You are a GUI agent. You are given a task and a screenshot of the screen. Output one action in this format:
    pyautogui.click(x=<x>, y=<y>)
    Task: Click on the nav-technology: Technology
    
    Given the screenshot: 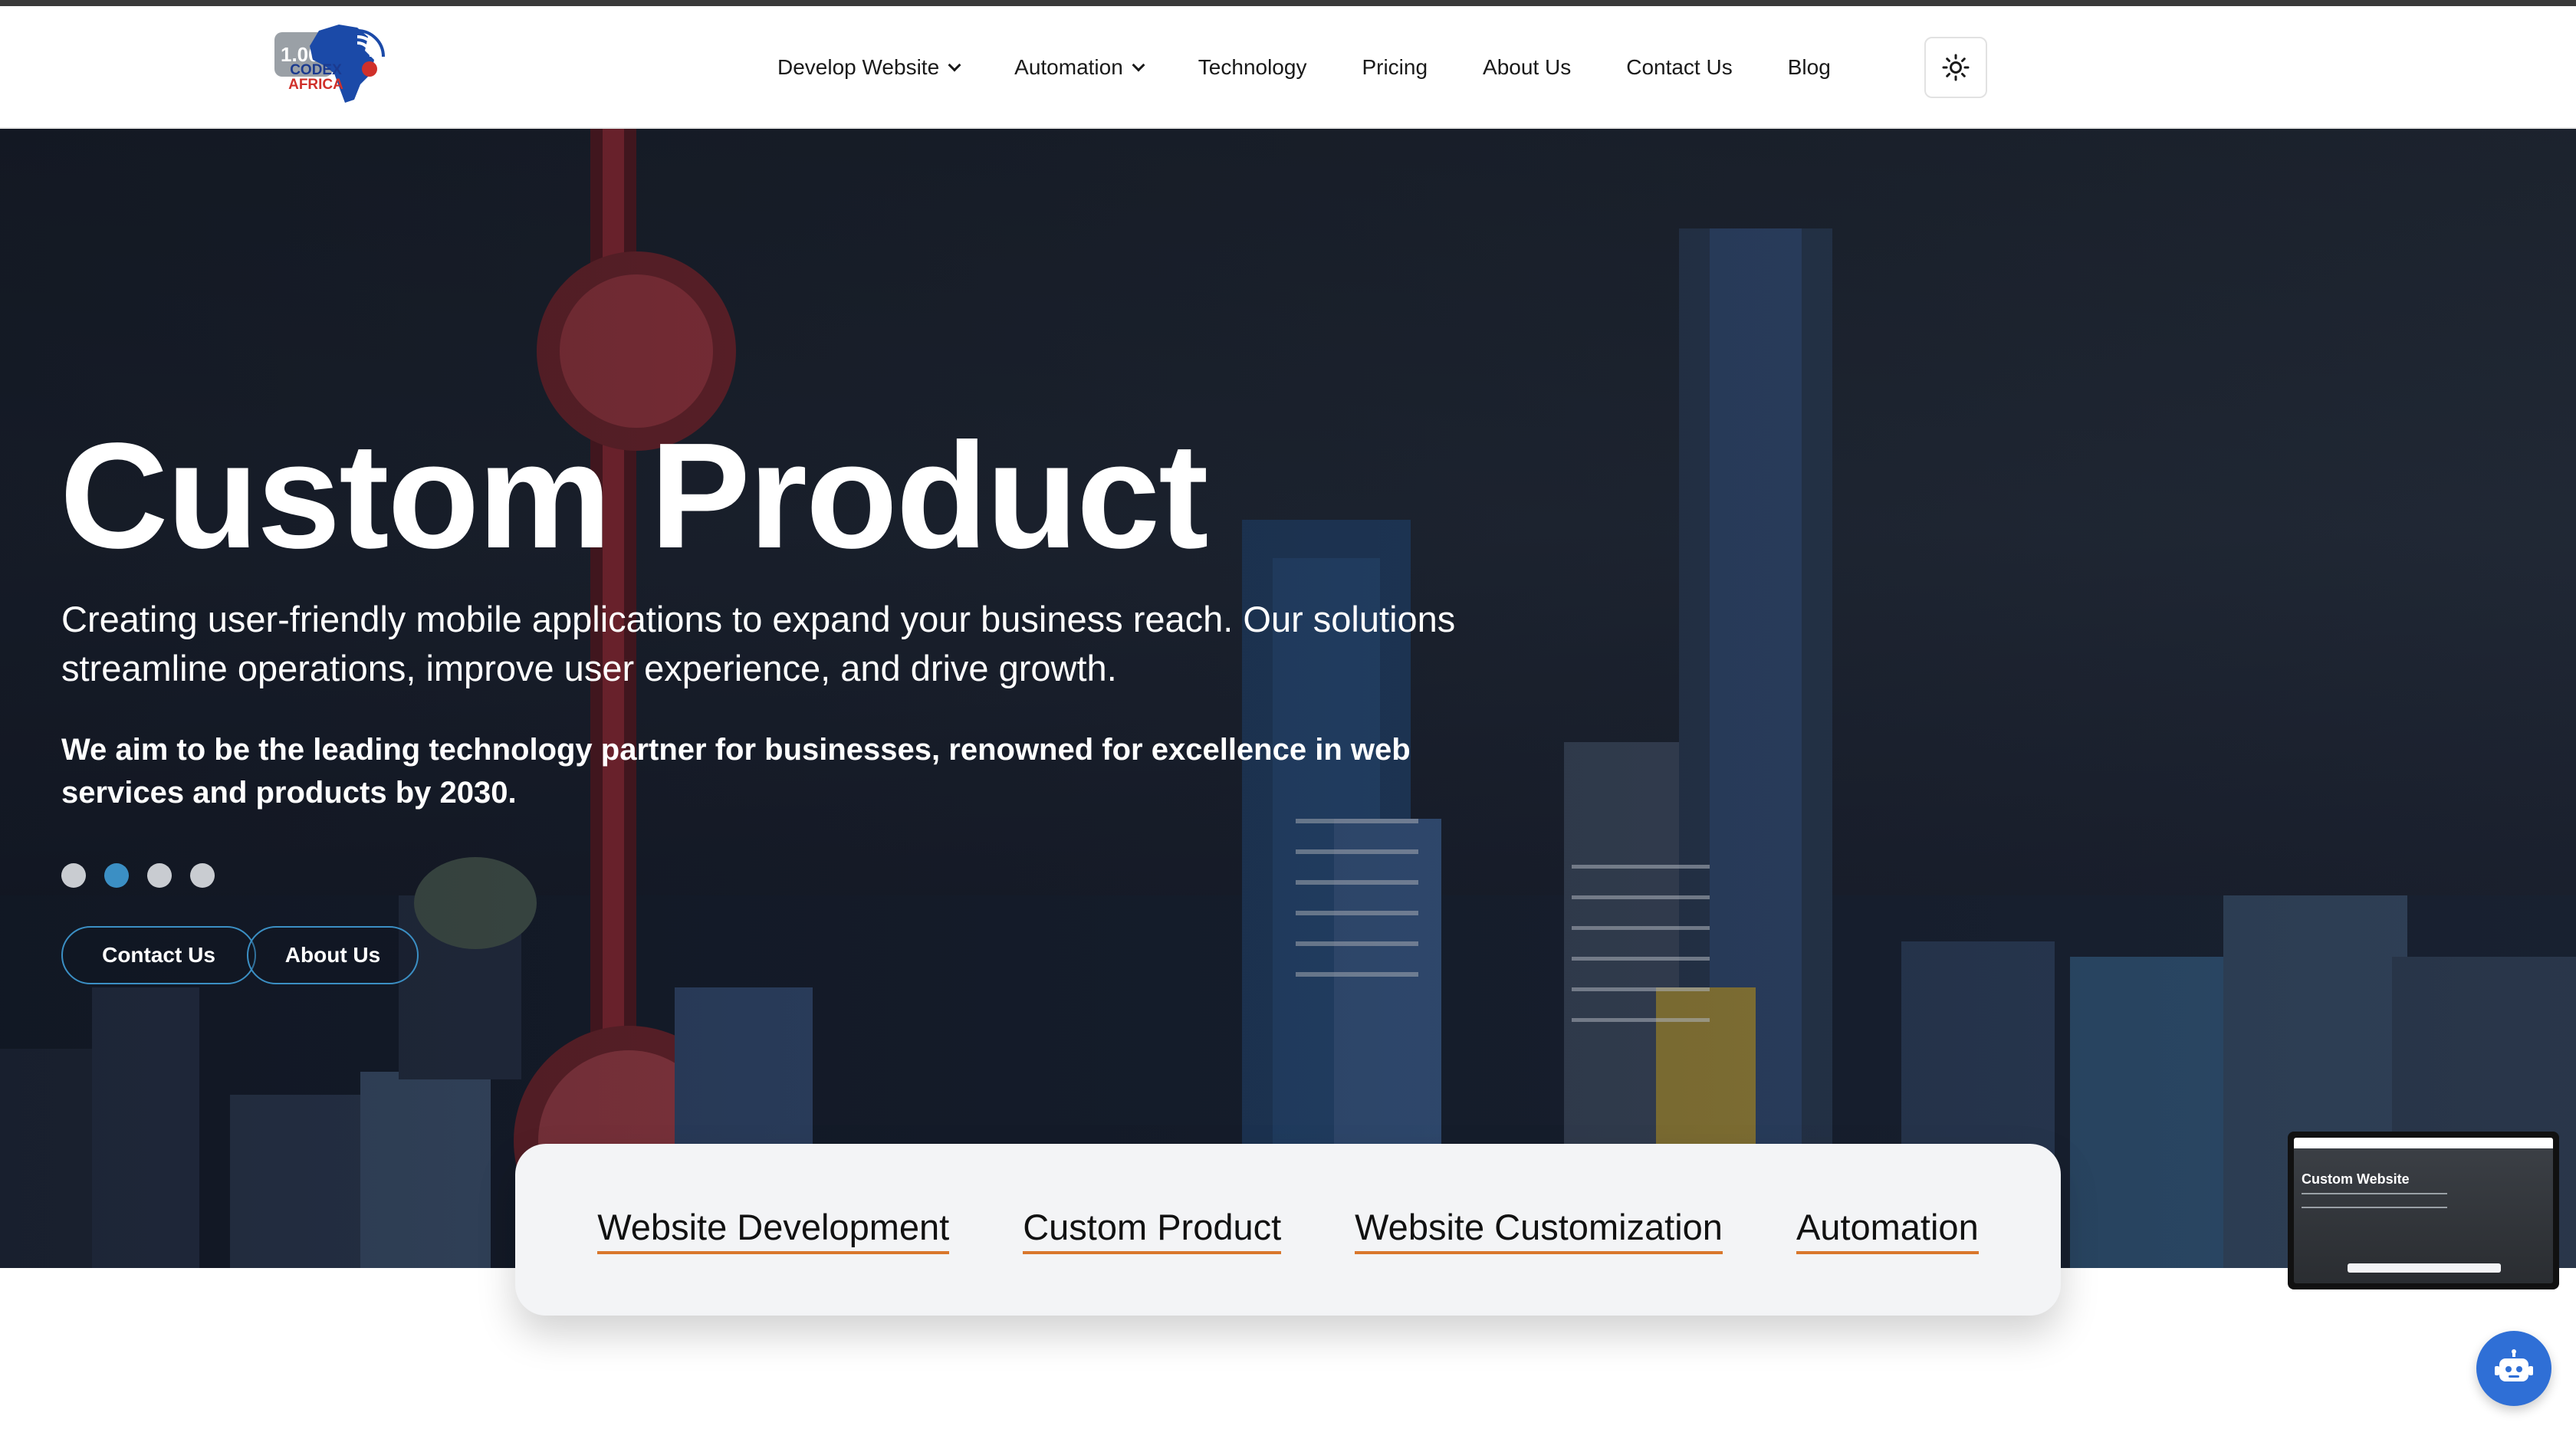 What is the action you would take?
    pyautogui.click(x=1252, y=67)
    